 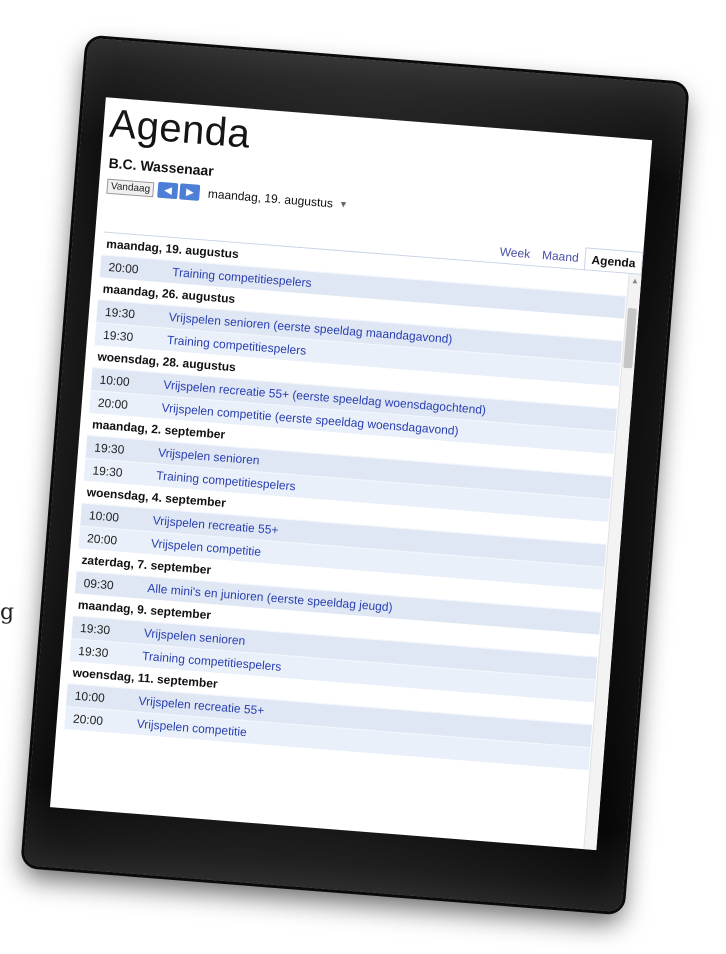 I want to click on scrollbar-thumb, so click(x=630, y=338).